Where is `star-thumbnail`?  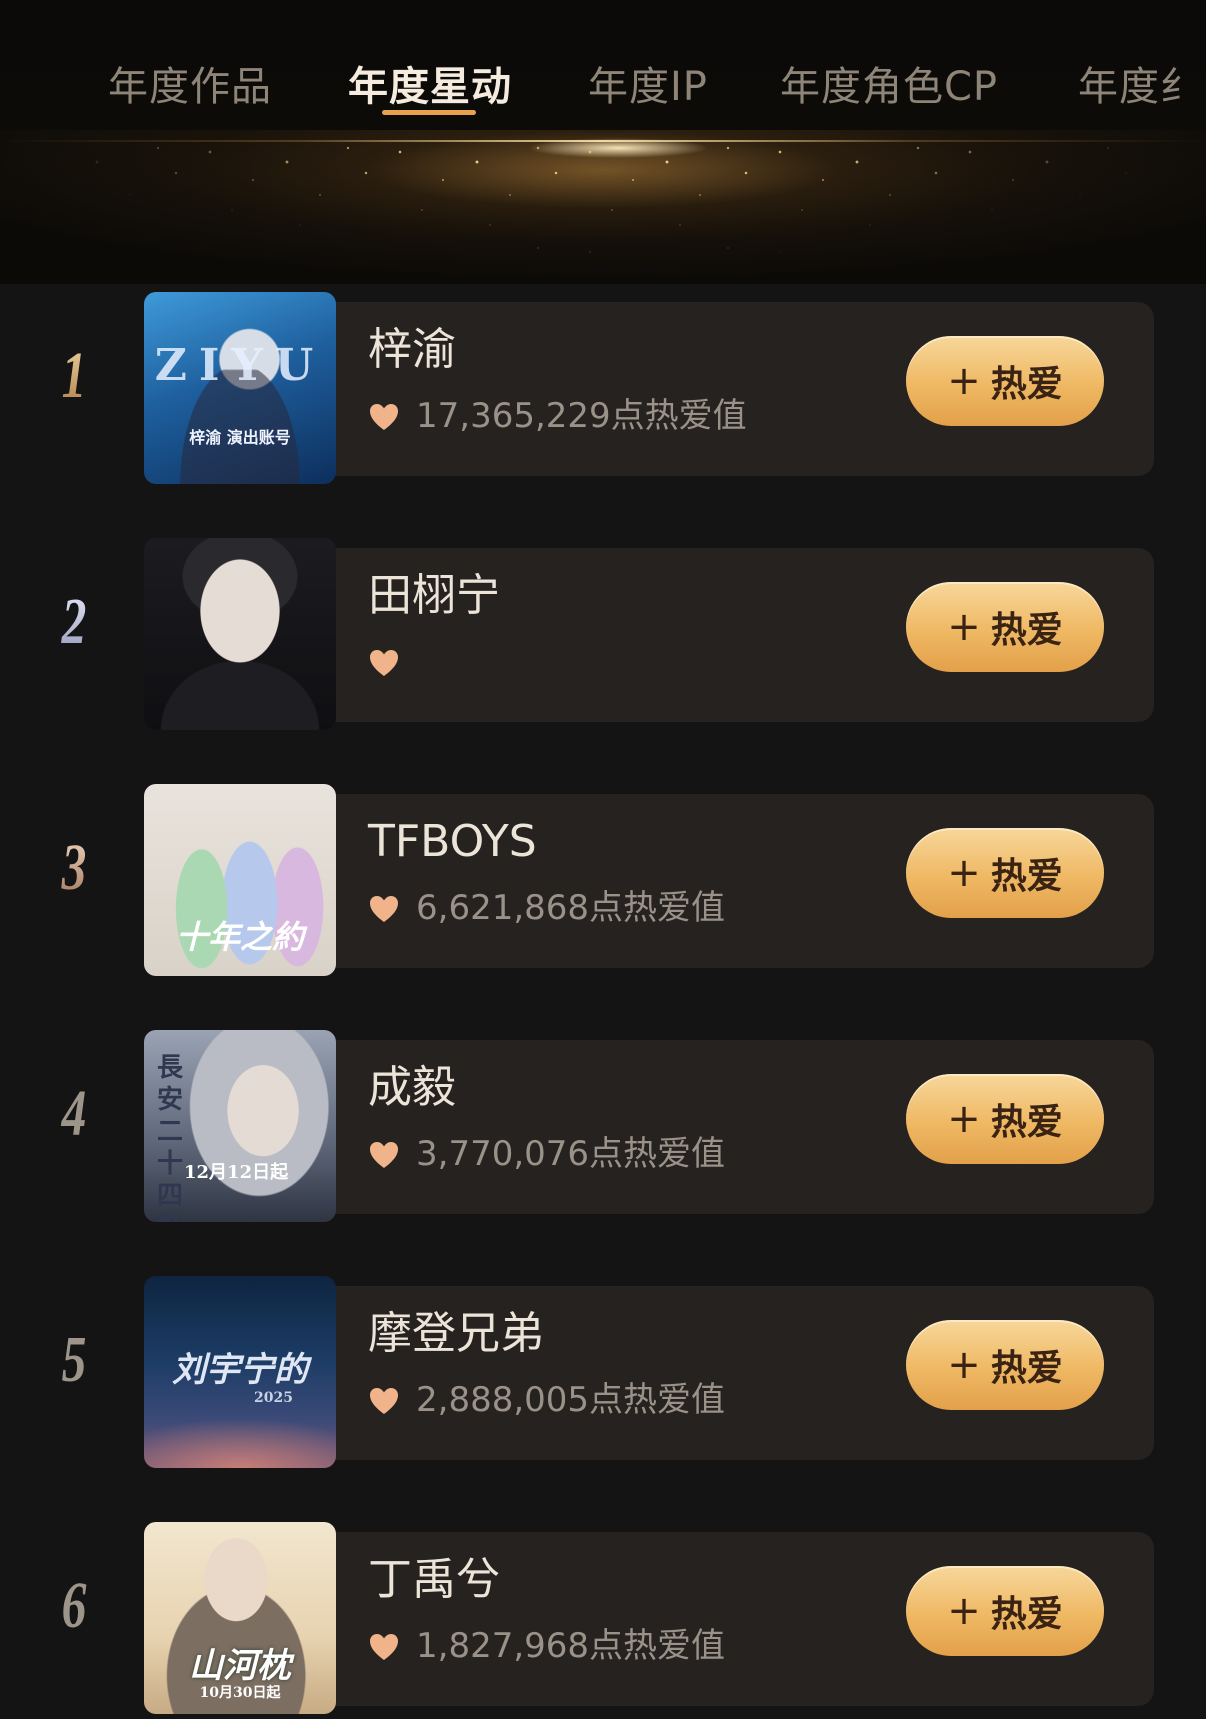
star-thumbnail is located at coordinates (240, 634).